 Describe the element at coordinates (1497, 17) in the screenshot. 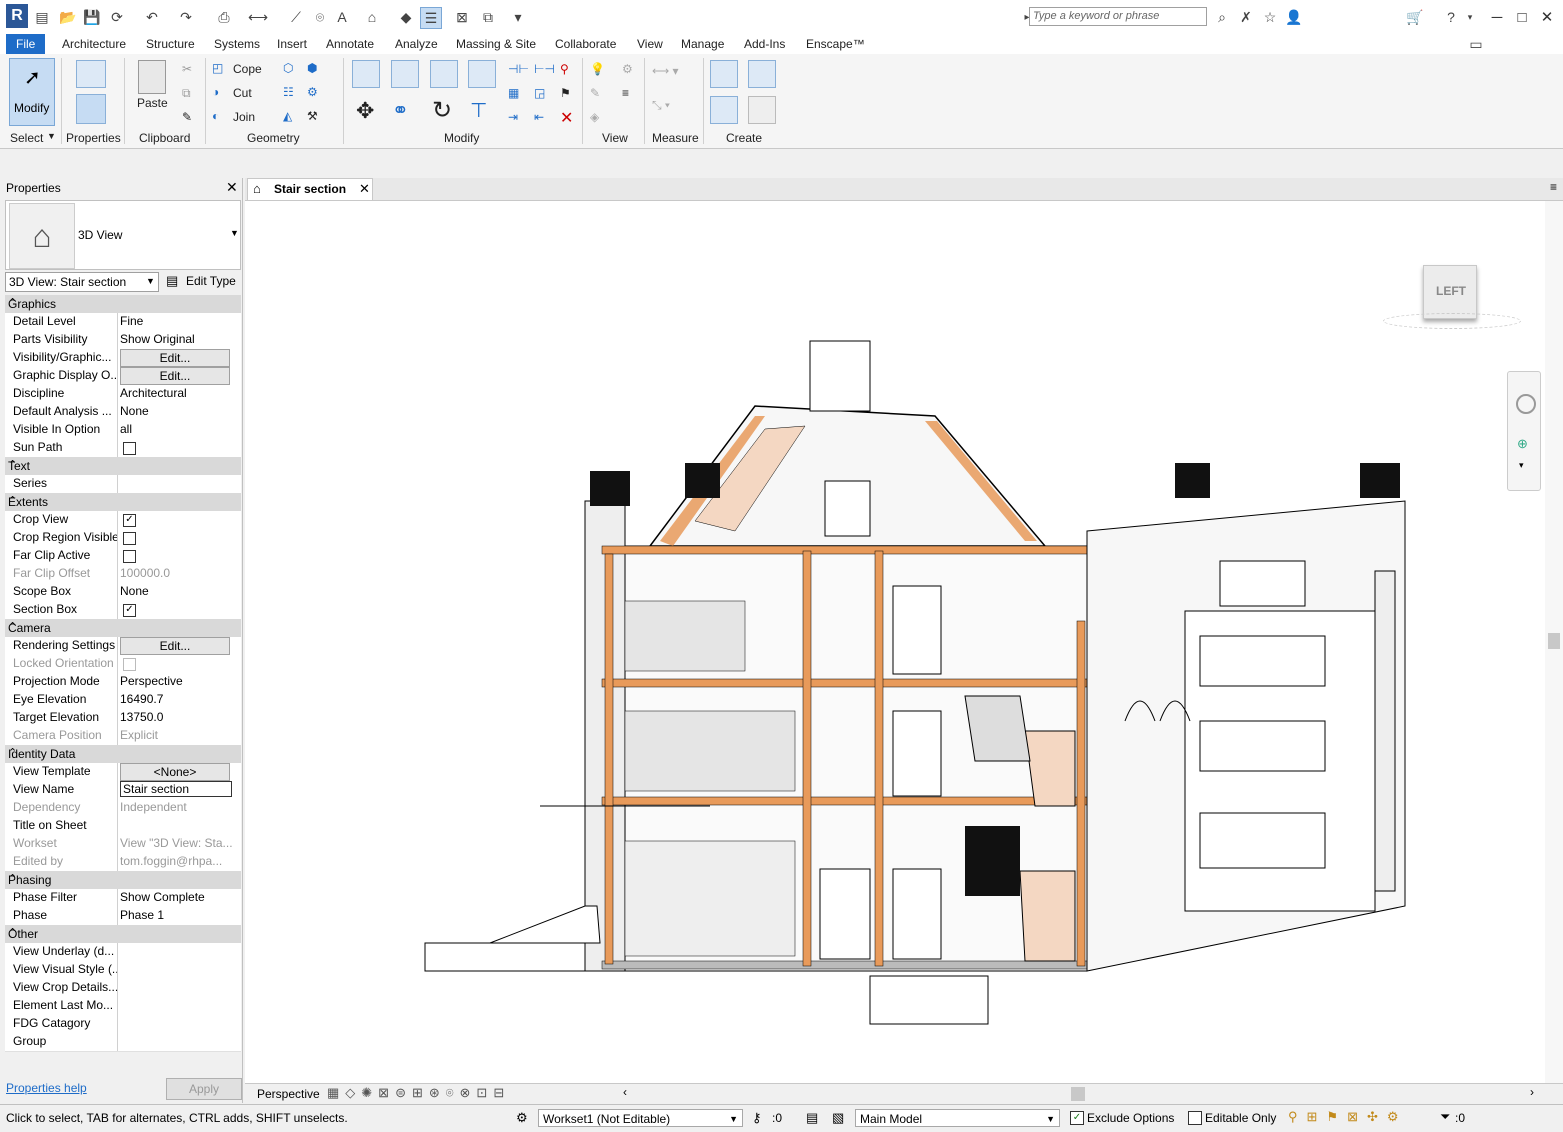

I see `minimize-icon: ─` at that location.